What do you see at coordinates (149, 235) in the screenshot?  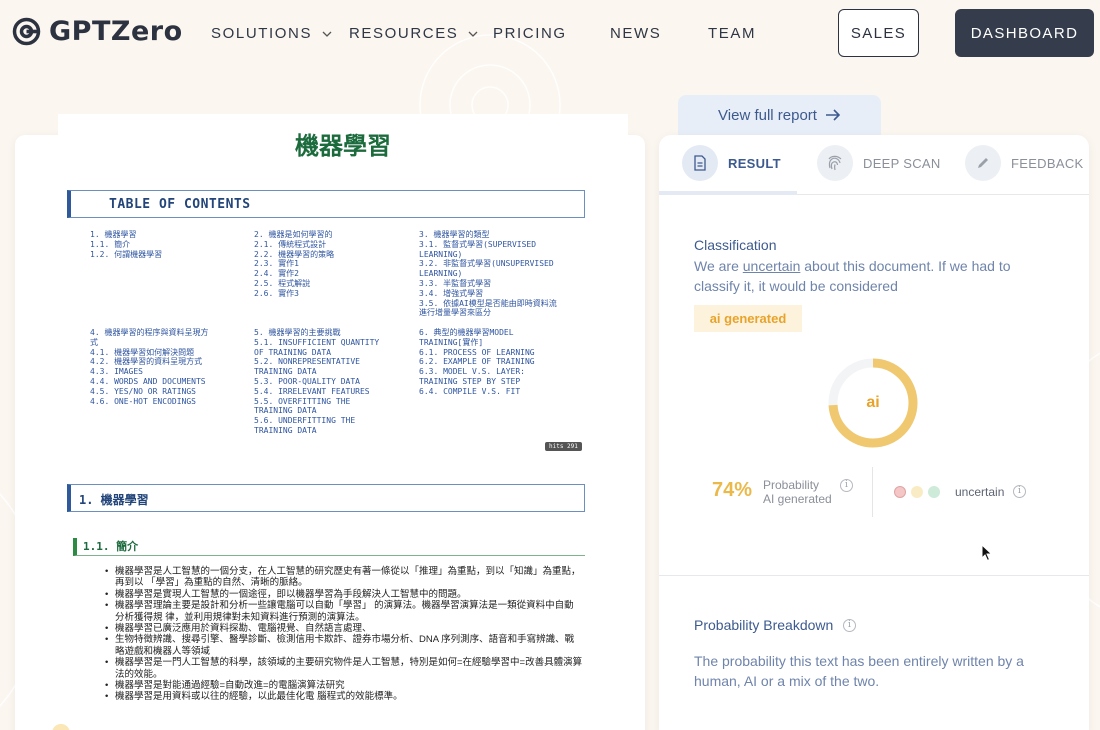 I see `toc-entry: 1. 機器學習` at bounding box center [149, 235].